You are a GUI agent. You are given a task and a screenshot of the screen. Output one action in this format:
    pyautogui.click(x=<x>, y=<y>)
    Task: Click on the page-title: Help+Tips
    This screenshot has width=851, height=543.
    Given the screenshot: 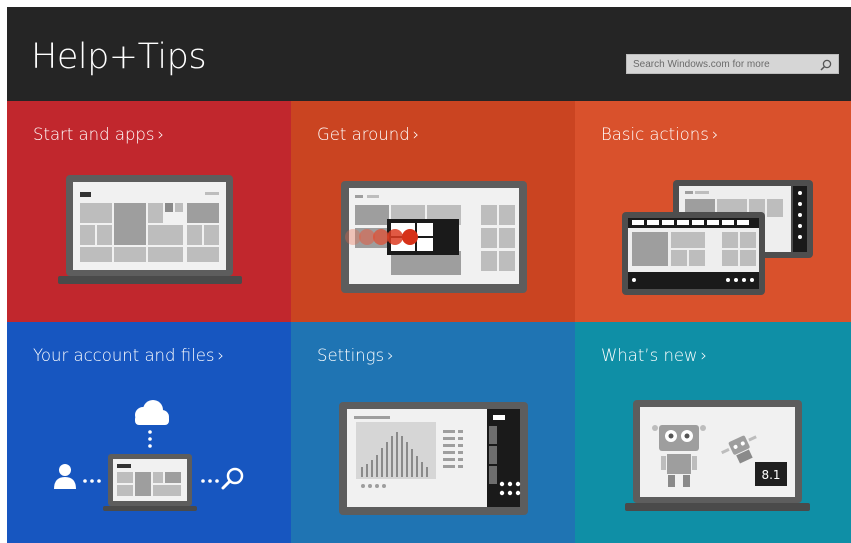 What is the action you would take?
    pyautogui.click(x=119, y=57)
    